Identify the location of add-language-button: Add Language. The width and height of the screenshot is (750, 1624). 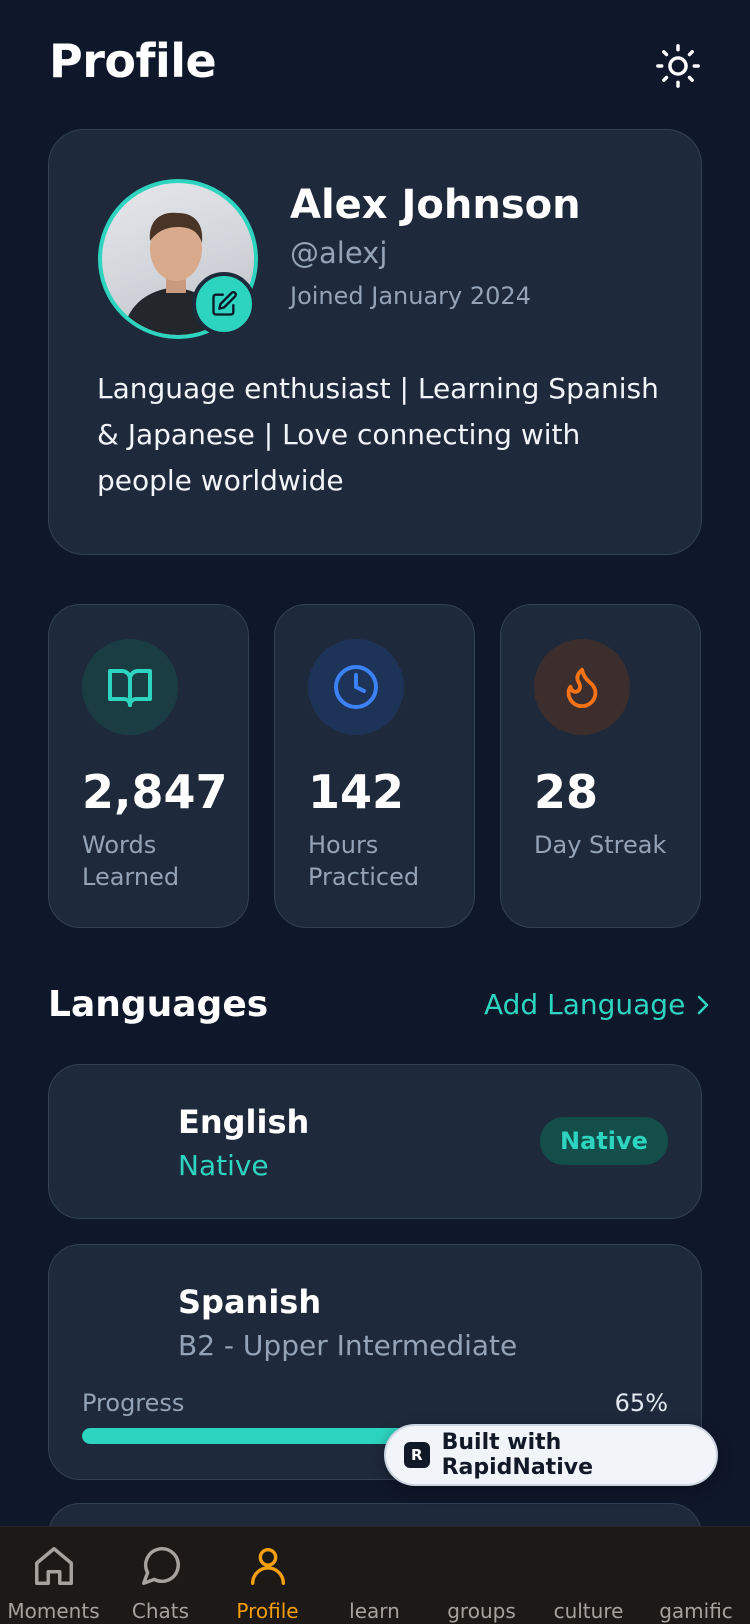
(598, 1004).